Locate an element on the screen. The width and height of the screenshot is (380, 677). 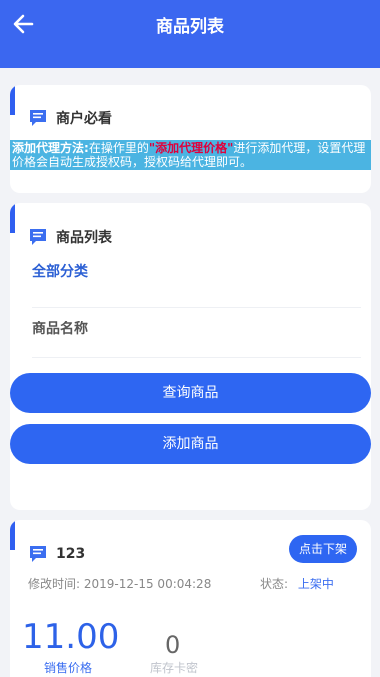
notice-text-1: 在操作里的 is located at coordinates (118, 148).